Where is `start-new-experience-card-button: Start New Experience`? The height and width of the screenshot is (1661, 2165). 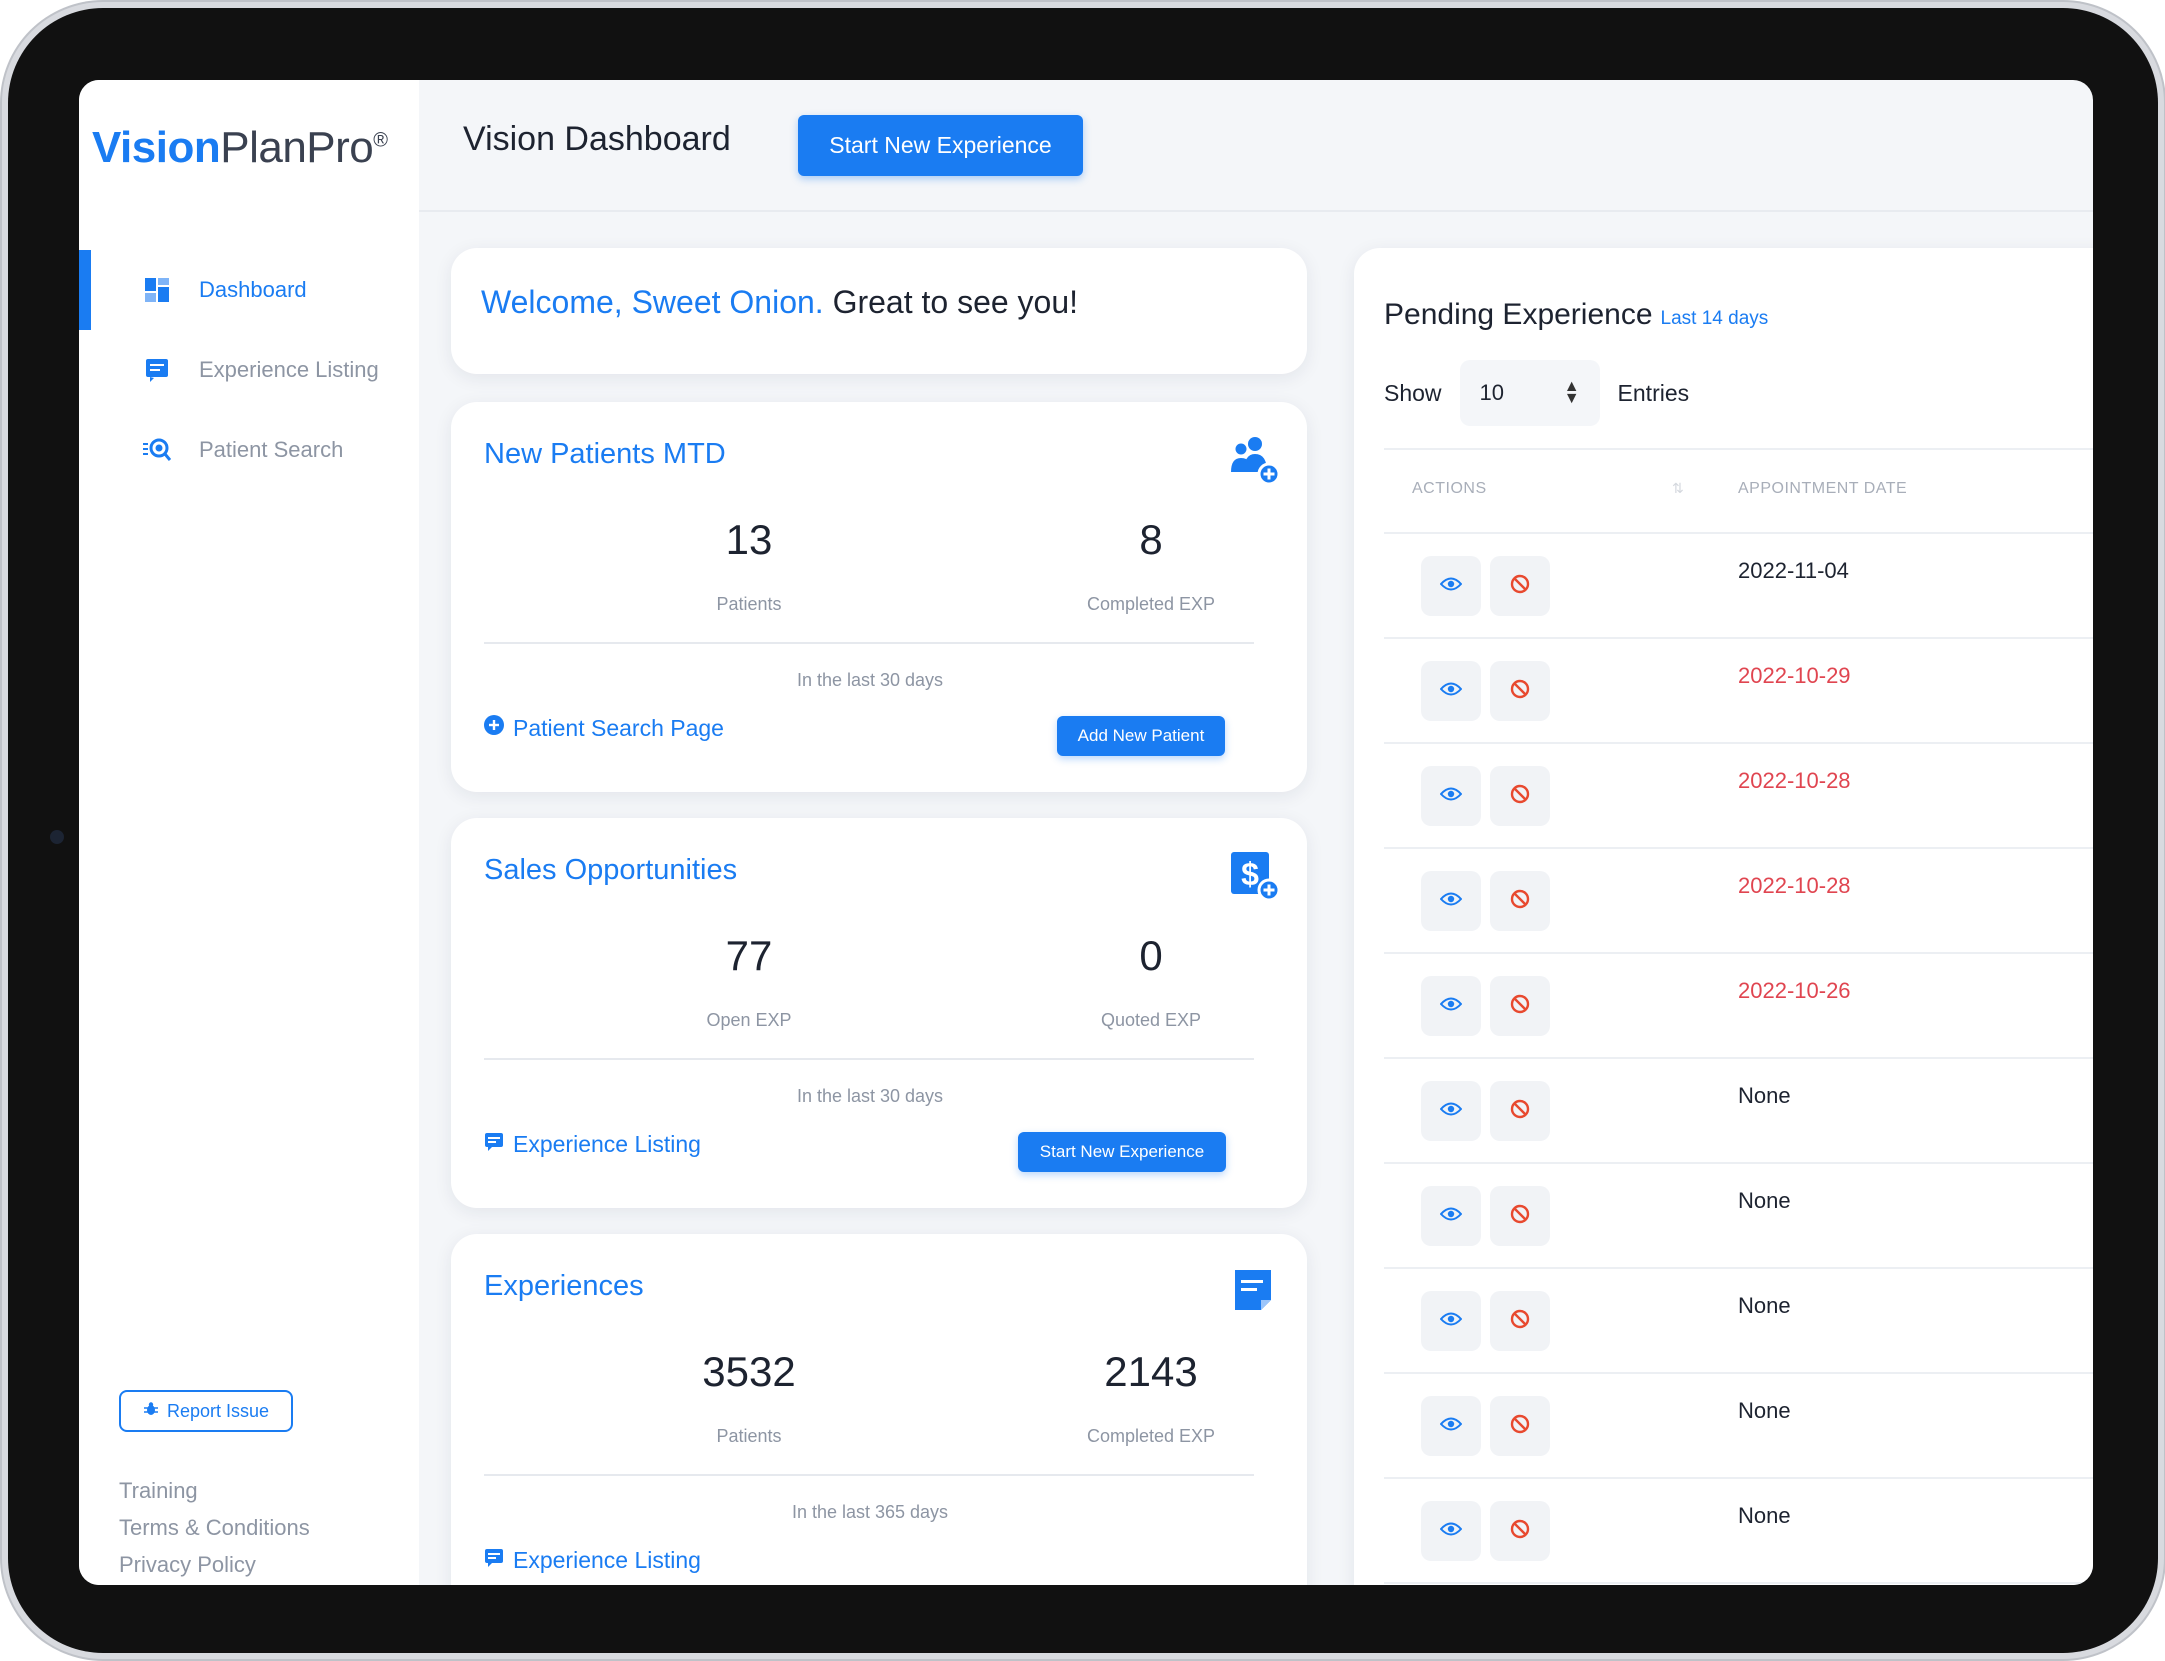
start-new-experience-card-button: Start New Experience is located at coordinates (1122, 1152).